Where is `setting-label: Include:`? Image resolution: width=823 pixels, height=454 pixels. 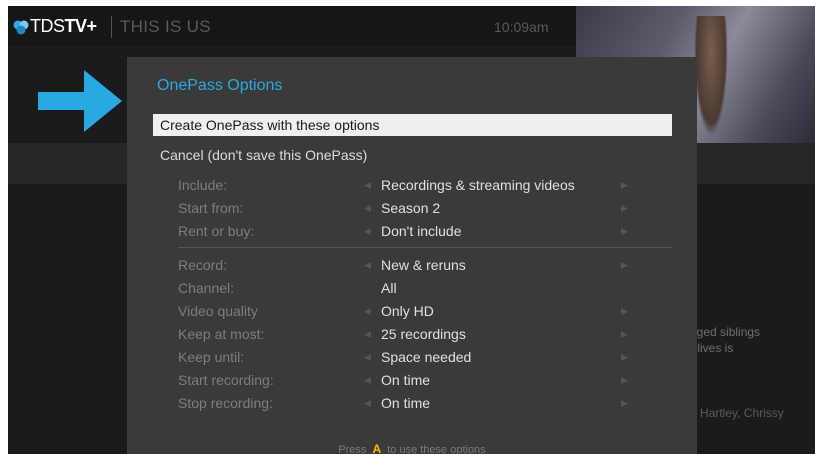
setting-label: Include: is located at coordinates (203, 185).